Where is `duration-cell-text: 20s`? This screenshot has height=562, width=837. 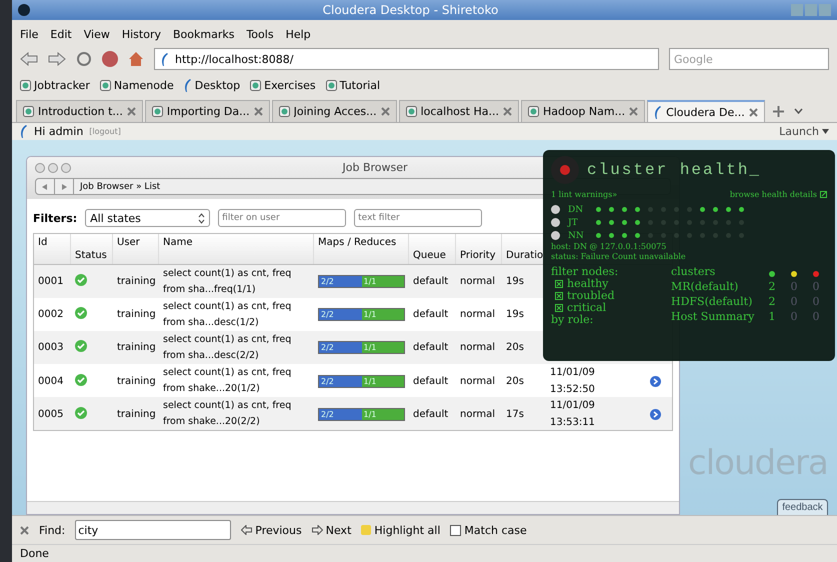
duration-cell-text: 20s is located at coordinates (515, 347).